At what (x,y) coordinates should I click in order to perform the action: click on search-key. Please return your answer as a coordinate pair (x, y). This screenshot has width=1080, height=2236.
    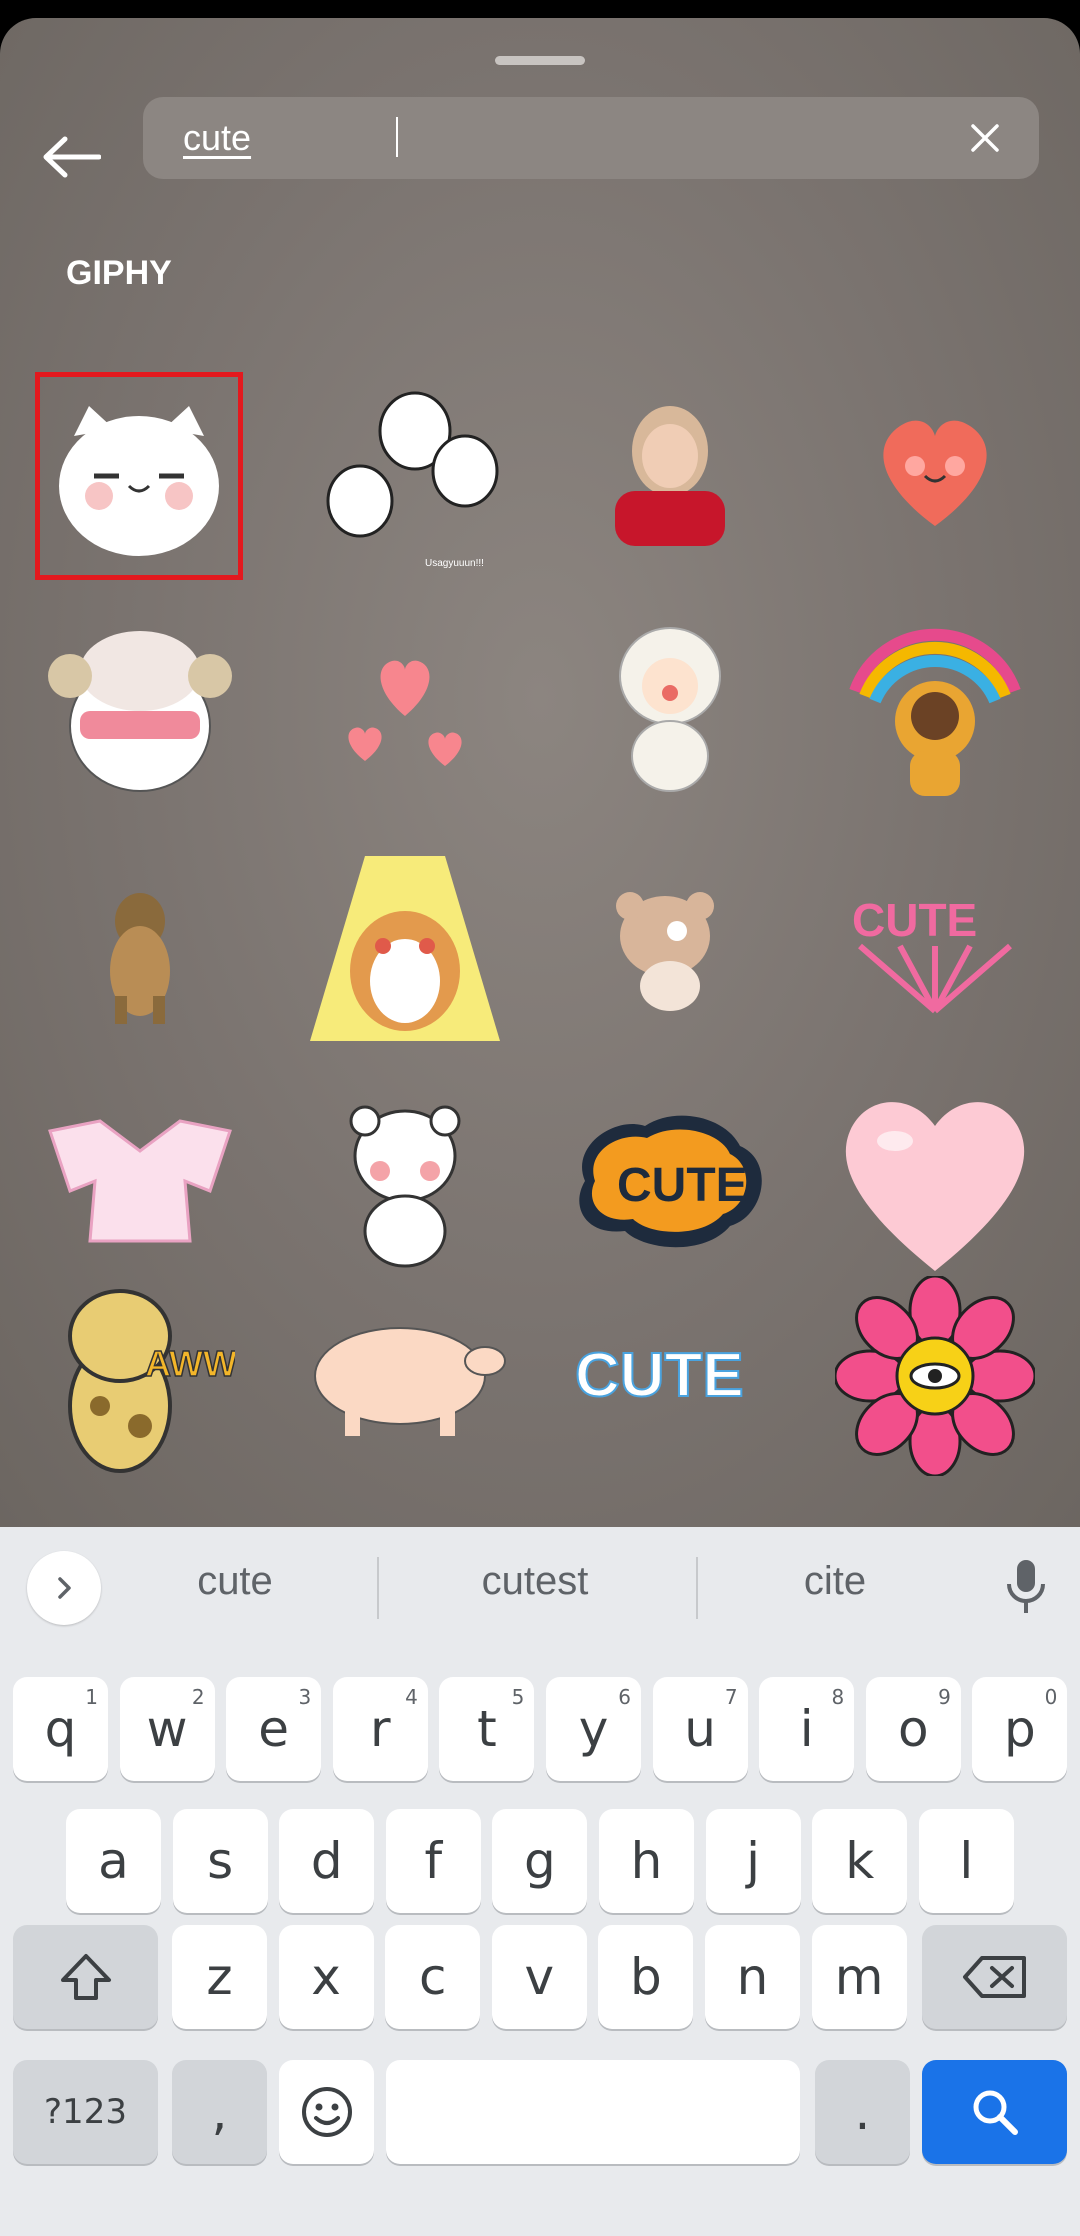
    Looking at the image, I should click on (994, 2112).